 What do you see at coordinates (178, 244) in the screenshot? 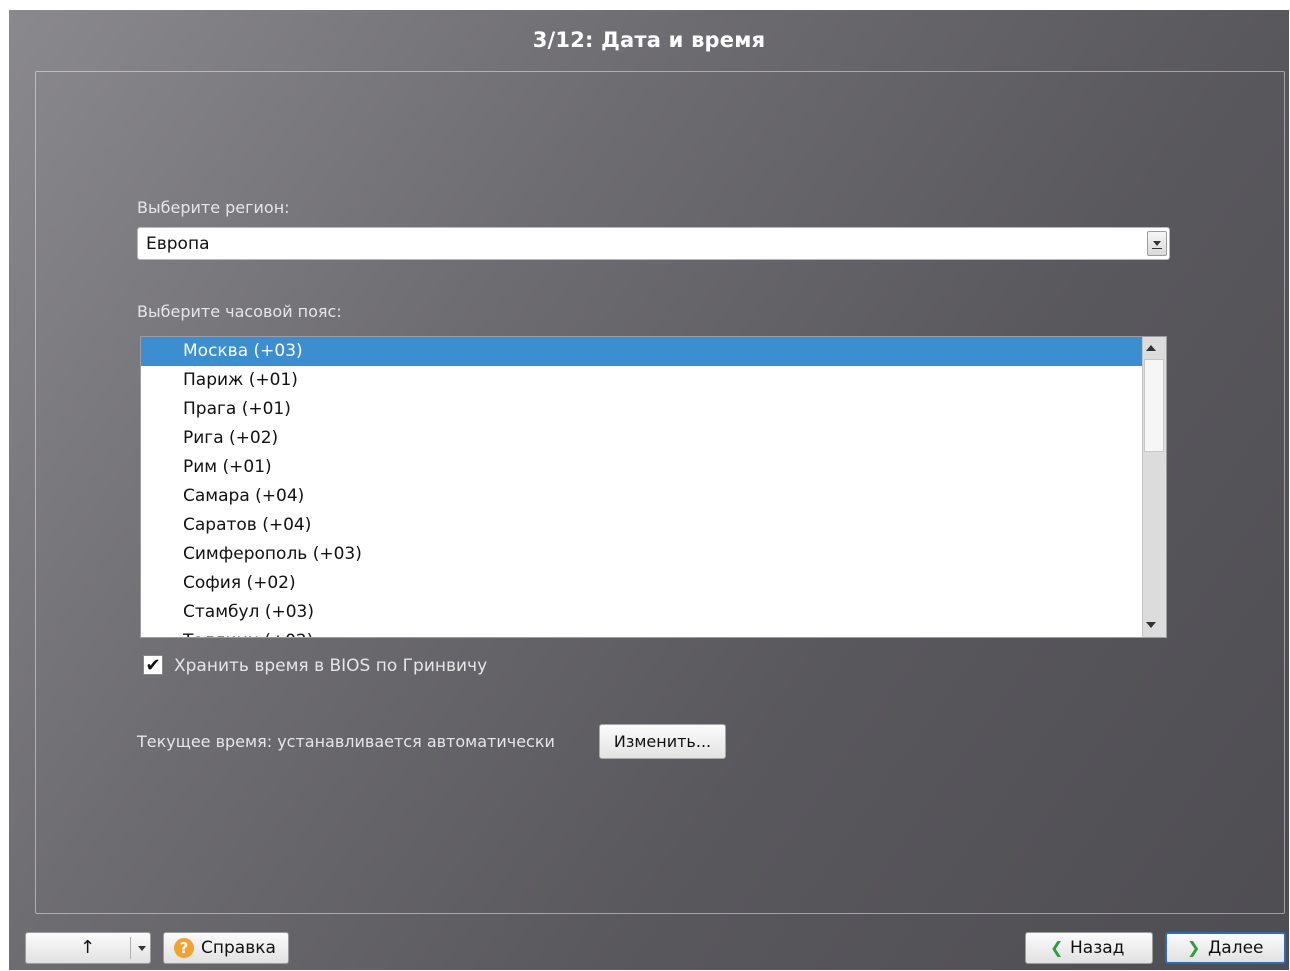
I see `region-select-value: Европа` at bounding box center [178, 244].